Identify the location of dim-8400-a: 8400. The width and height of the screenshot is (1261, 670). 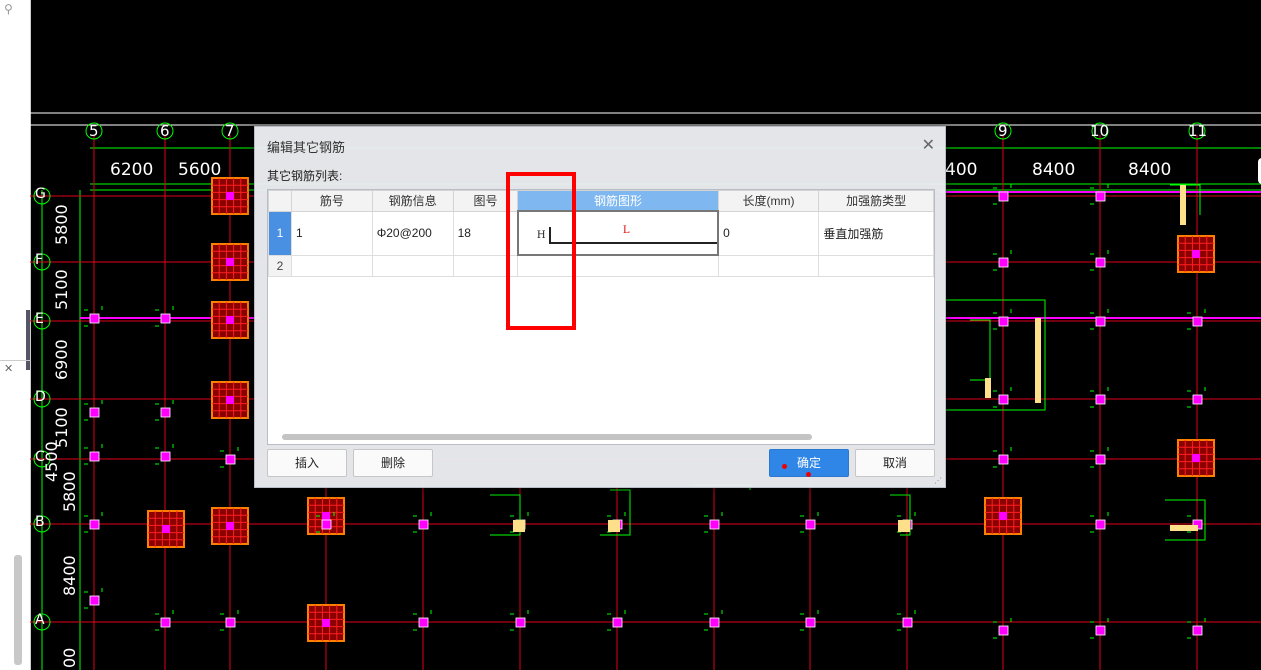
(1054, 170).